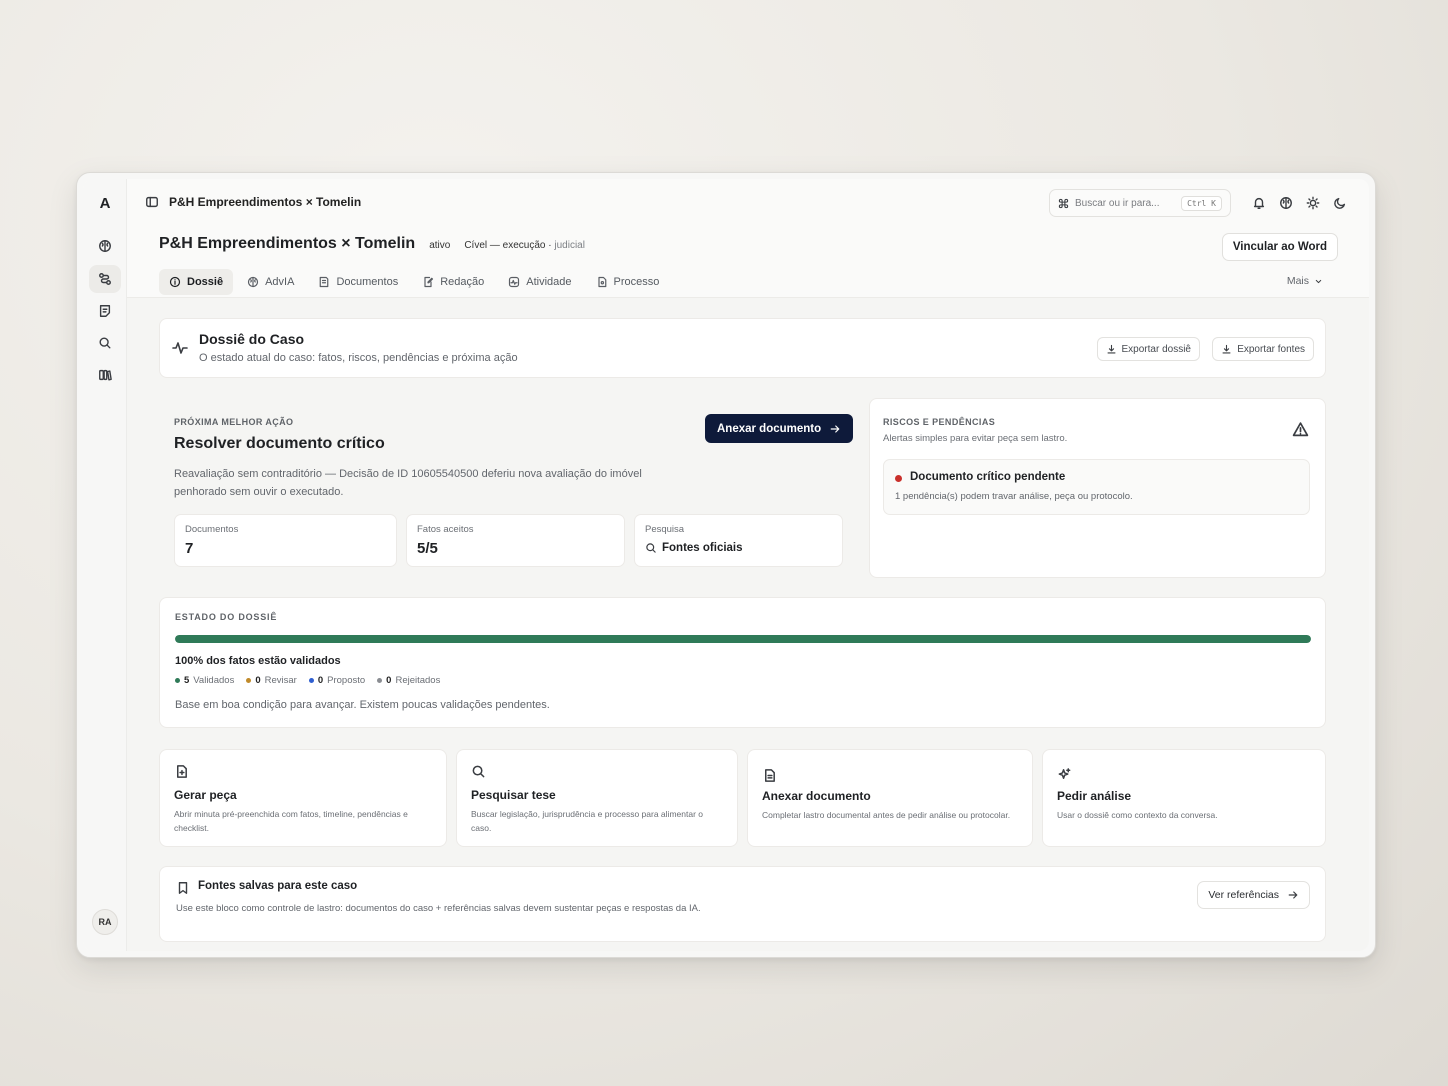 This screenshot has height=1086, width=1448. I want to click on legend-rejeitados: 0 Rejeitados, so click(408, 680).